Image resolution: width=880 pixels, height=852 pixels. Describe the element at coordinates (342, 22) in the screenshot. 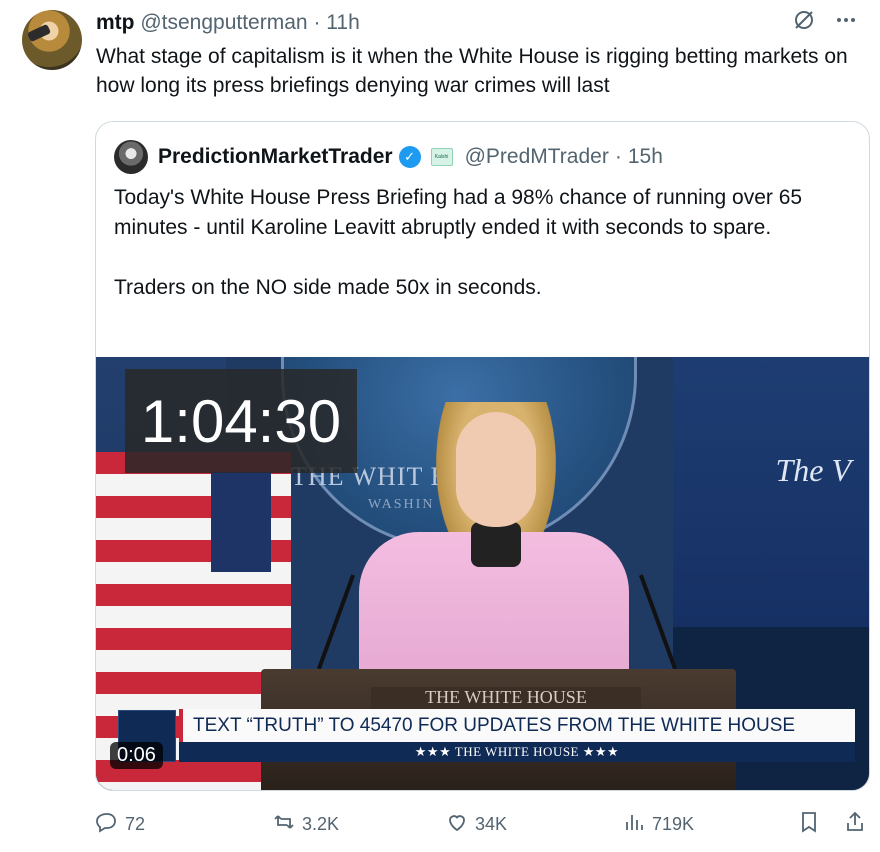

I see `tweet-time: 11h` at that location.